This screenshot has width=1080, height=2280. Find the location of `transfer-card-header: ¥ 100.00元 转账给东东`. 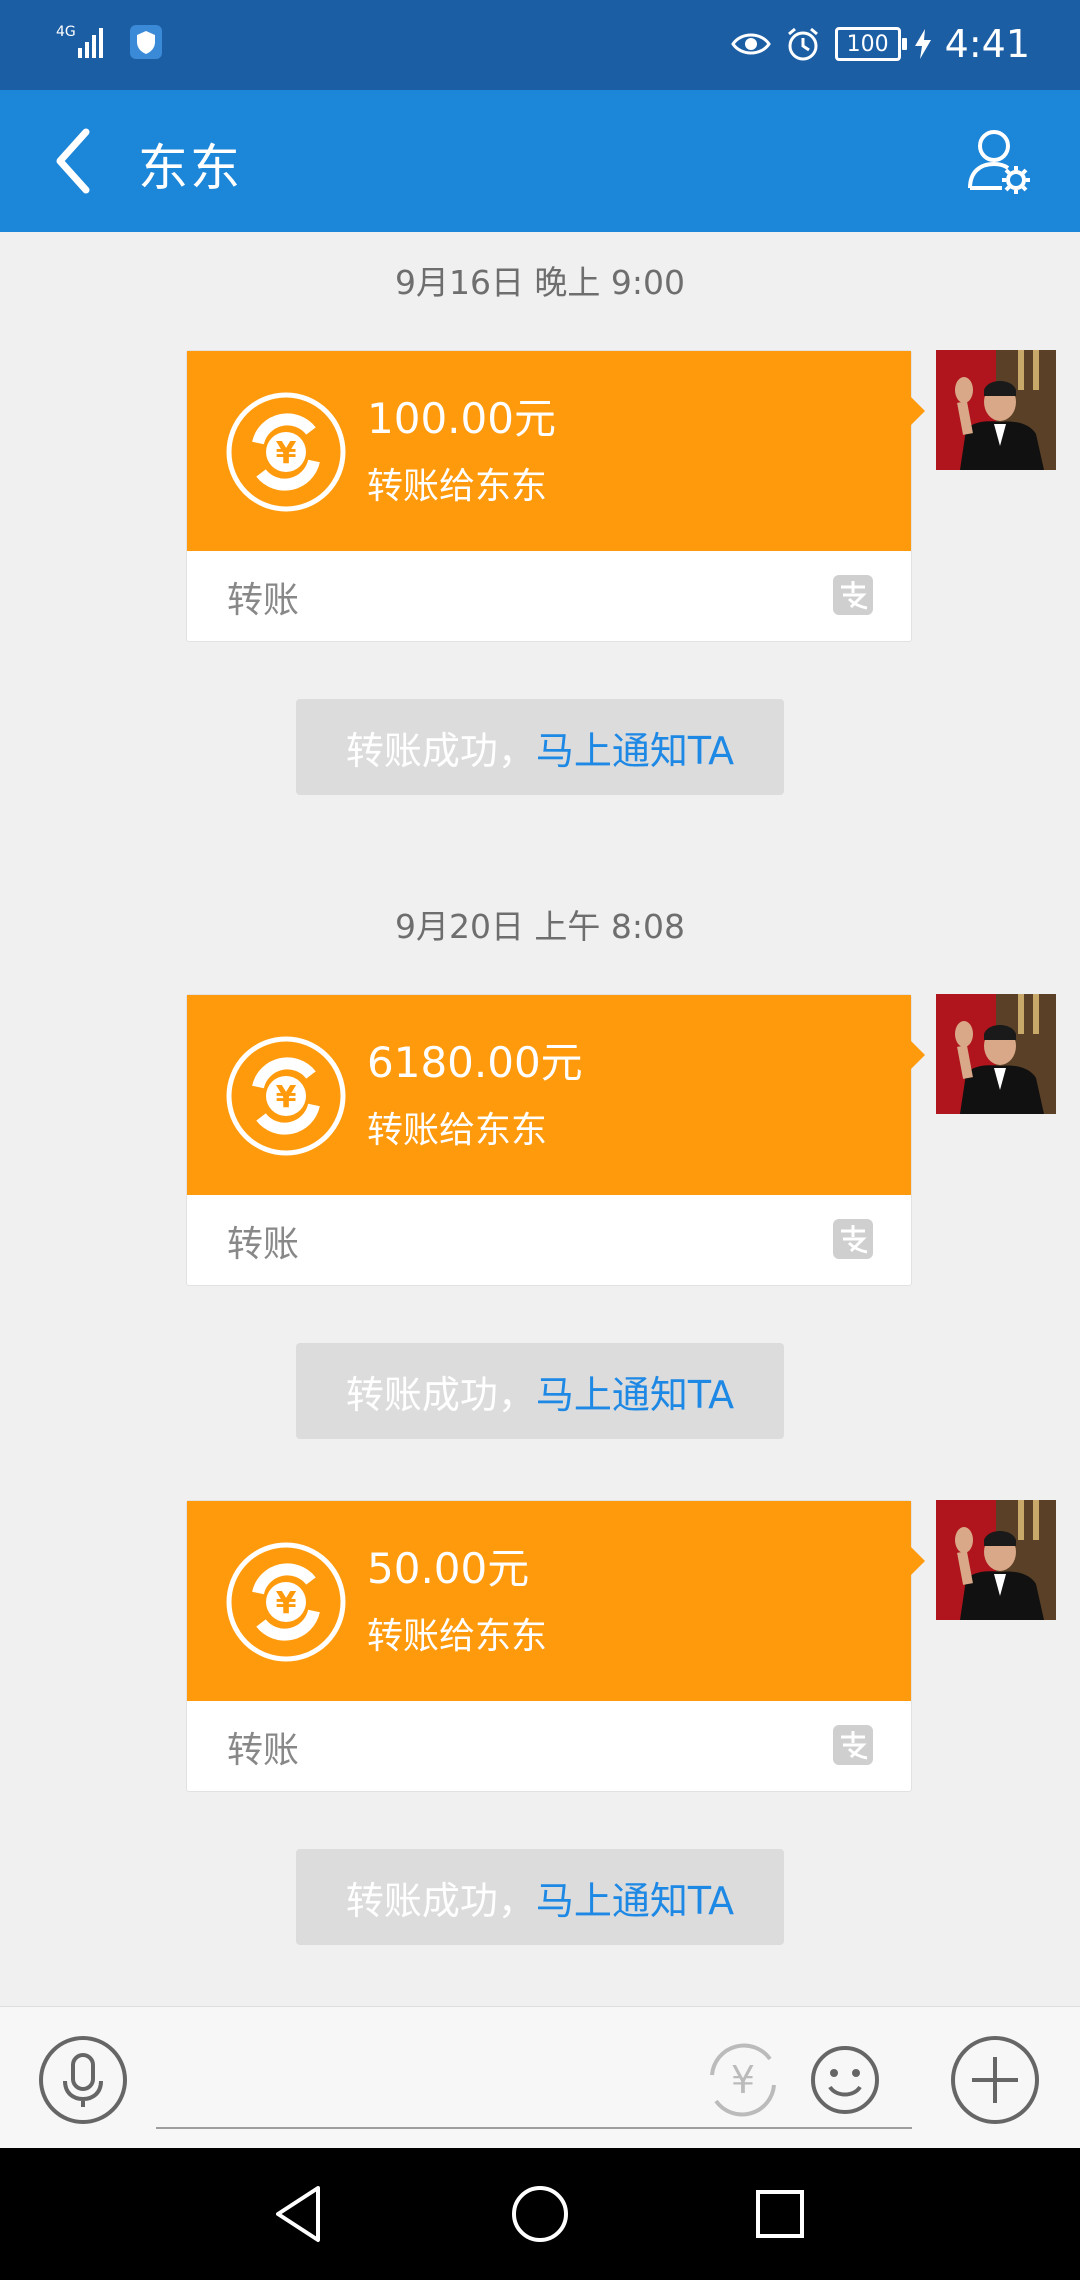

transfer-card-header: ¥ 100.00元 转账给东东 is located at coordinates (556, 451).